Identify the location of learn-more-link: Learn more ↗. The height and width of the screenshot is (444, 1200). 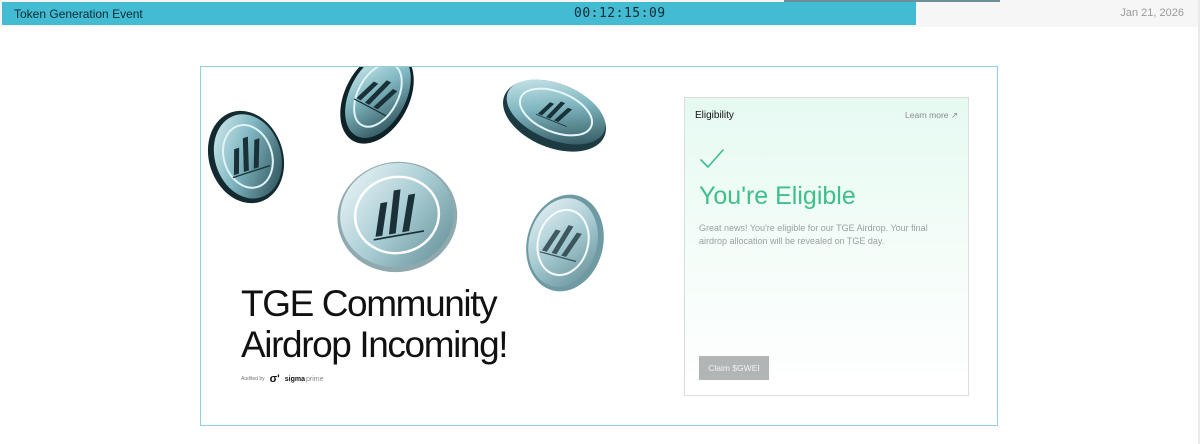
(931, 115).